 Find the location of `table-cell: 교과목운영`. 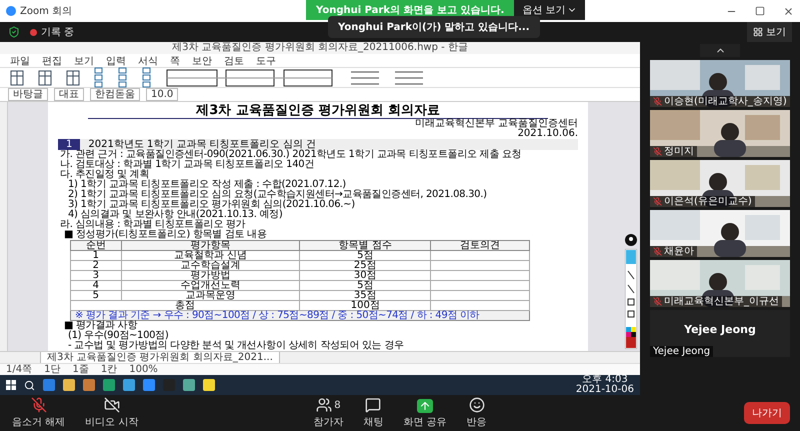

table-cell: 교과목운영 is located at coordinates (210, 295).